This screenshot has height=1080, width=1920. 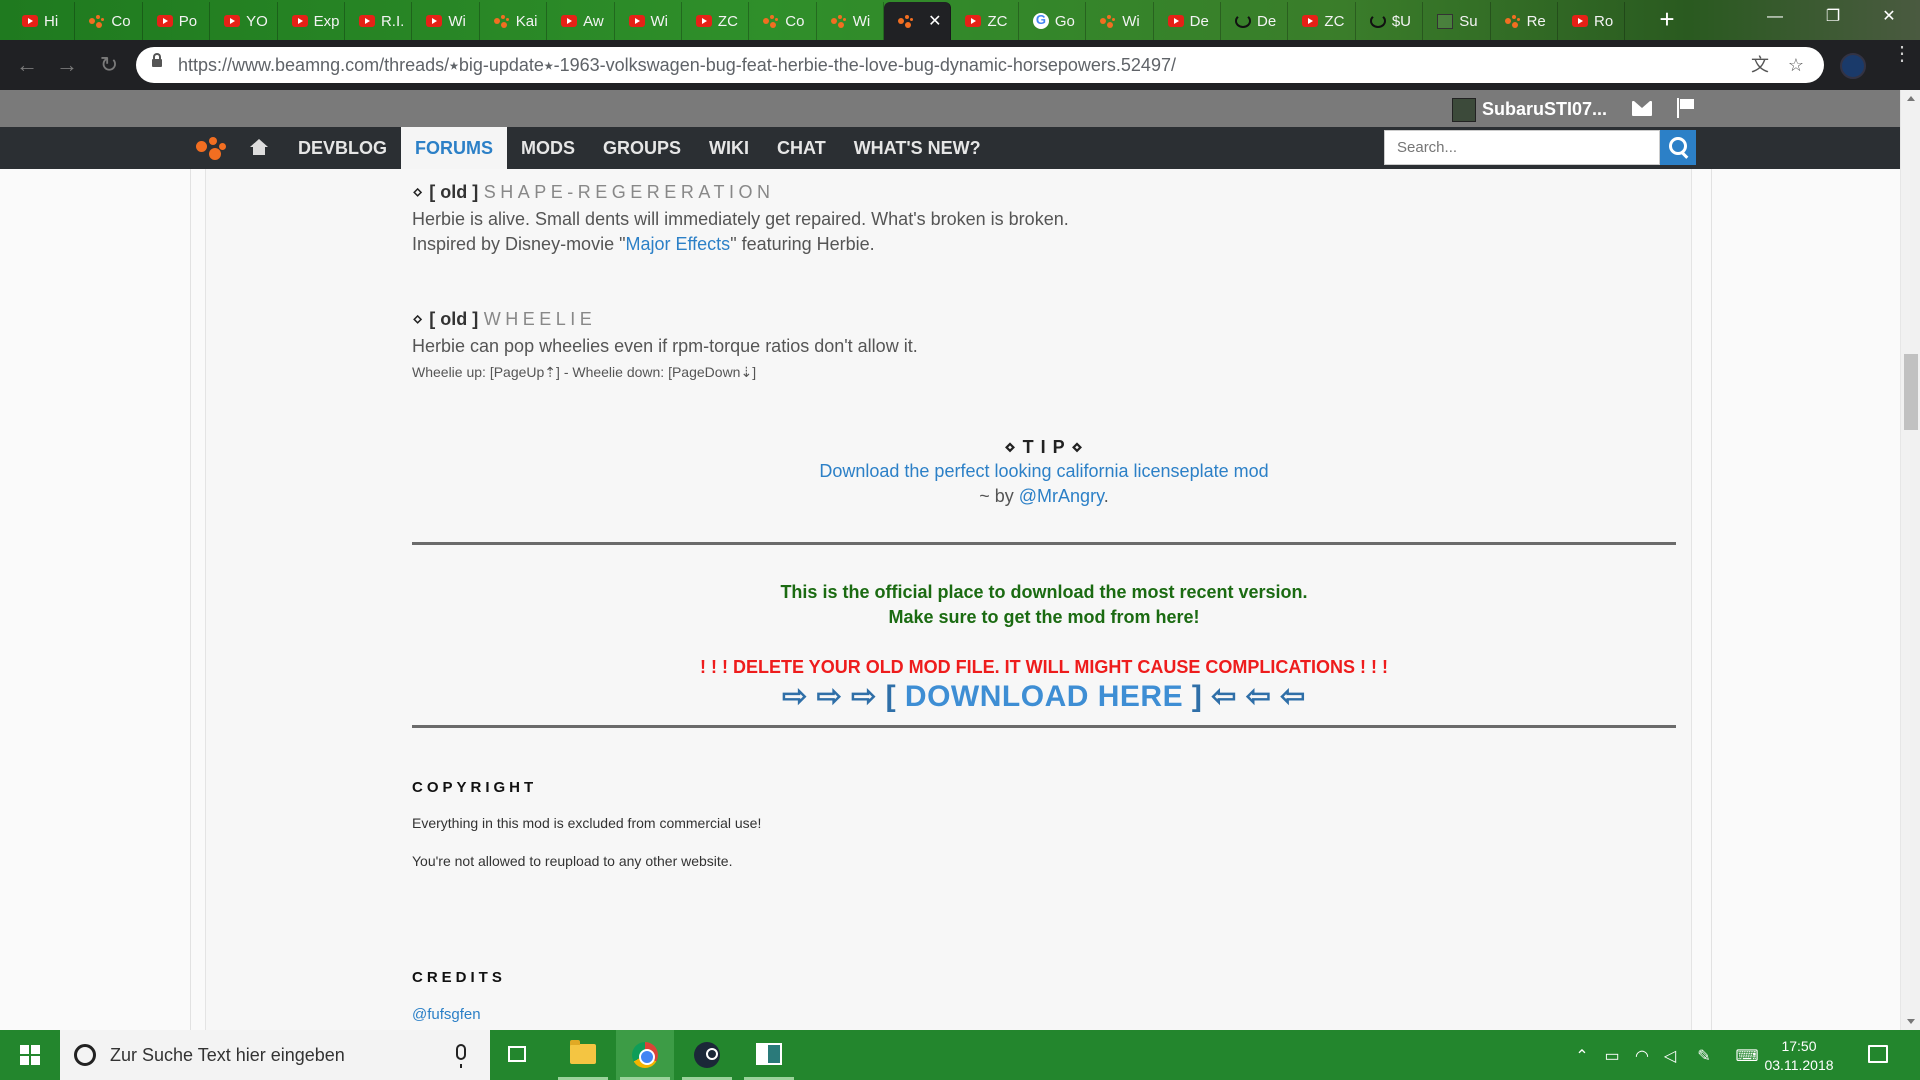 I want to click on doc-icon, so click(x=1445, y=21).